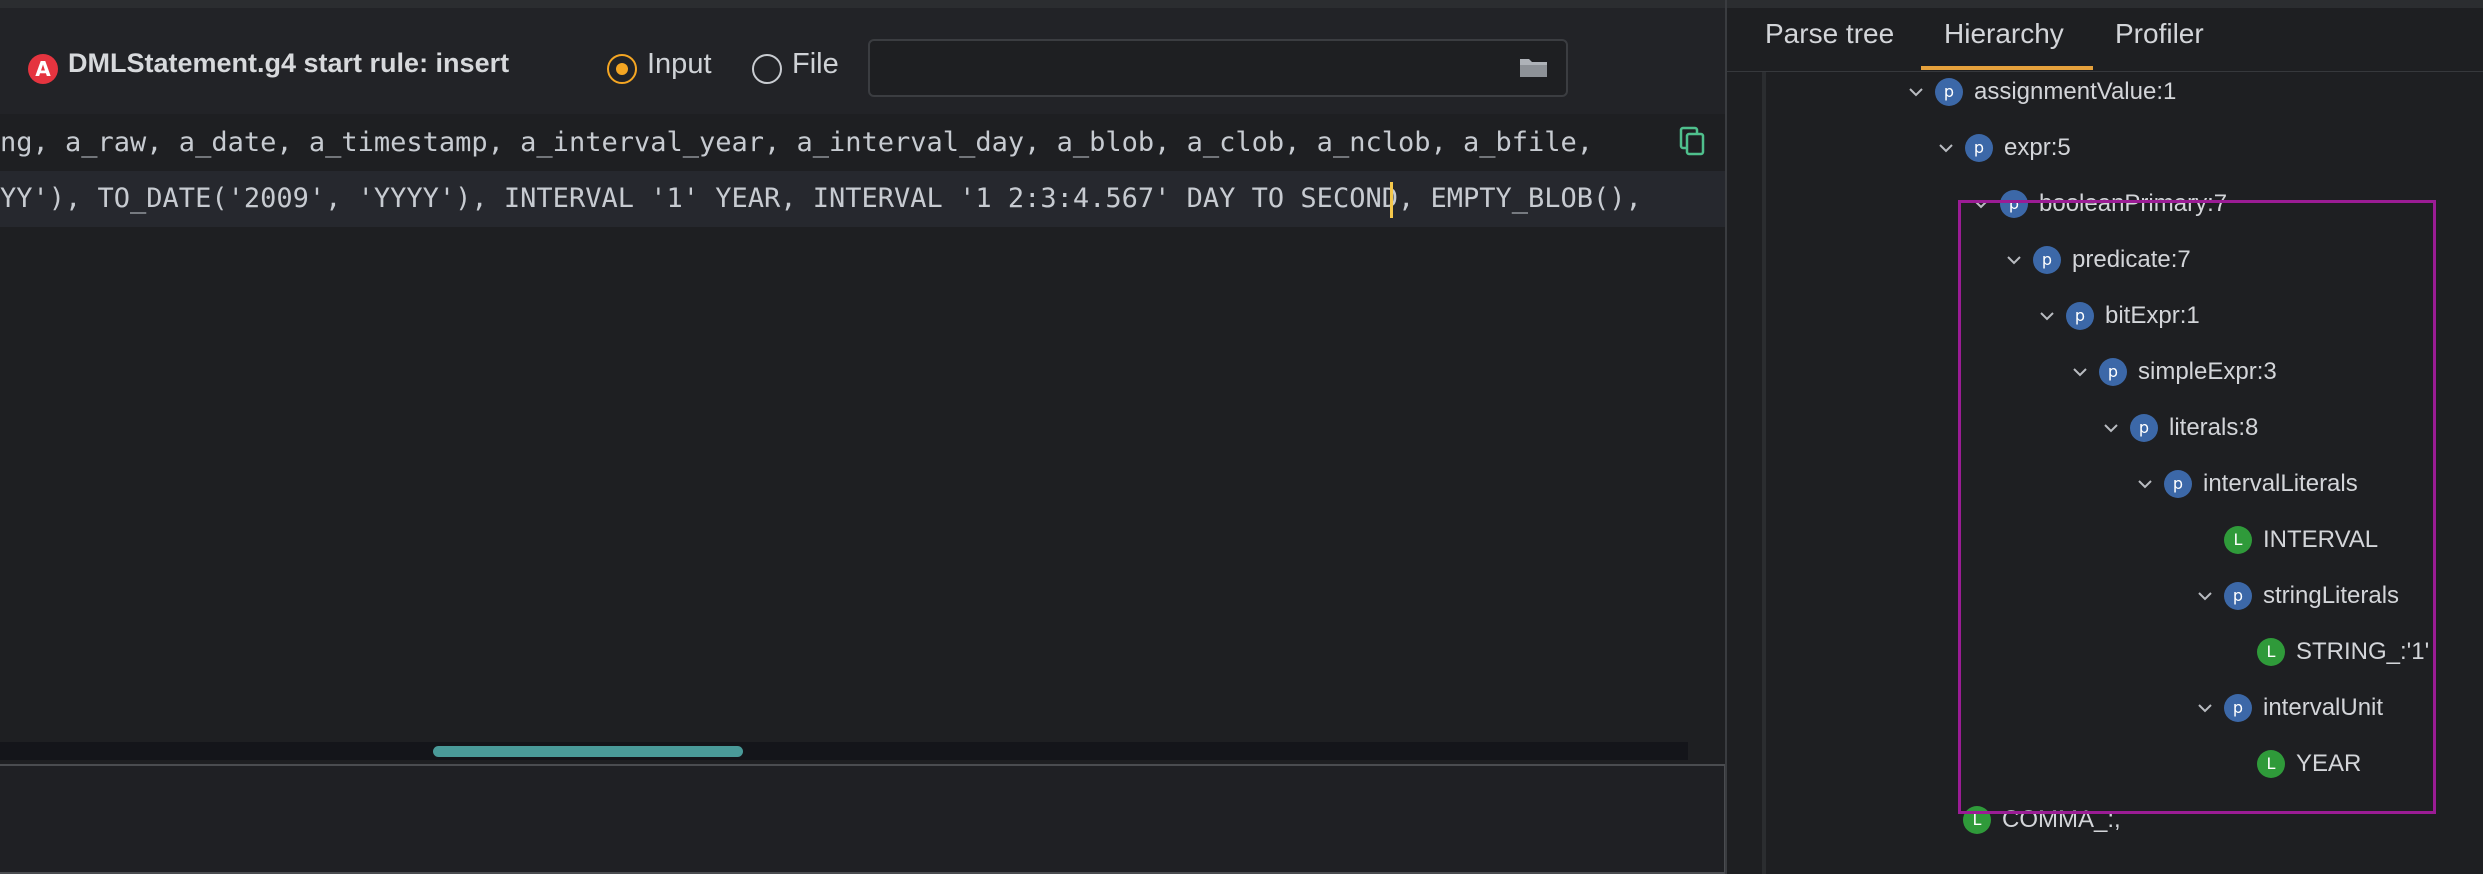 This screenshot has width=2483, height=874. Describe the element at coordinates (2331, 595) in the screenshot. I see `tree-node-label: stringLiterals` at that location.